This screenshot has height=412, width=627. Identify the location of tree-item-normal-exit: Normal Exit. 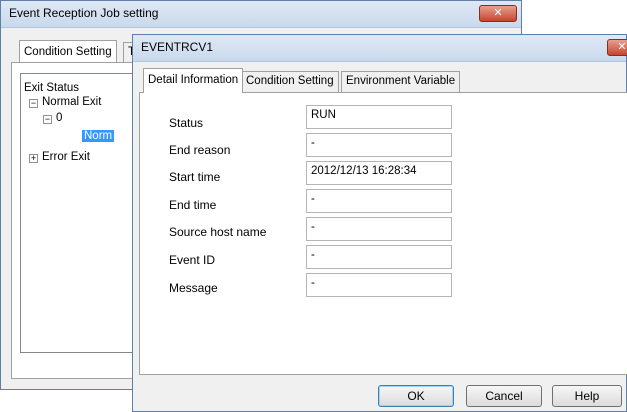
(71, 102).